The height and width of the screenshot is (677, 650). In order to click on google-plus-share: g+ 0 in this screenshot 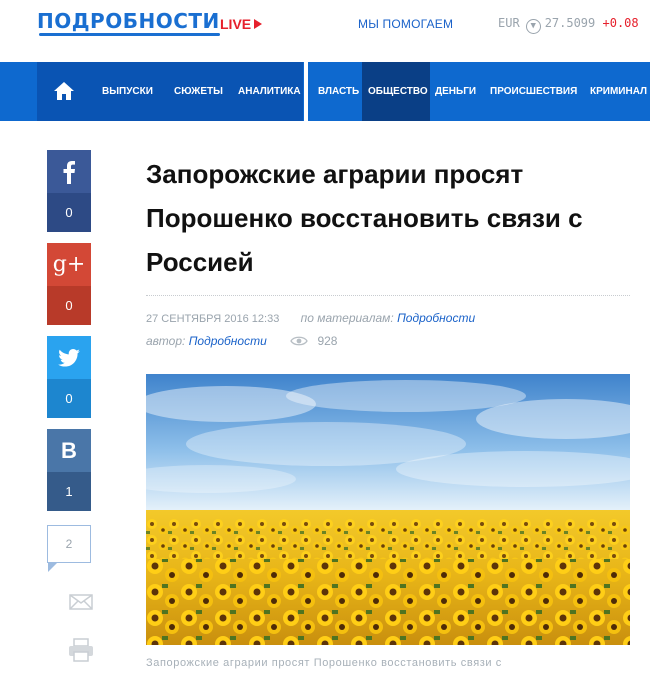, I will do `click(69, 284)`.